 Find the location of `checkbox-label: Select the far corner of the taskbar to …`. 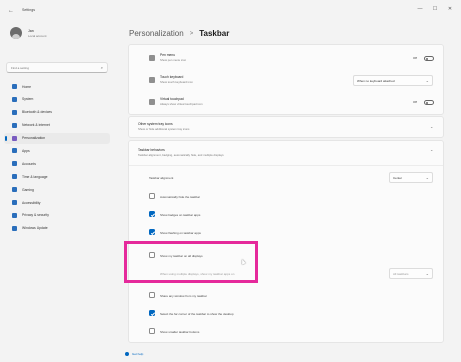

checkbox-label: Select the far corner of the taskbar to … is located at coordinates (197, 313).